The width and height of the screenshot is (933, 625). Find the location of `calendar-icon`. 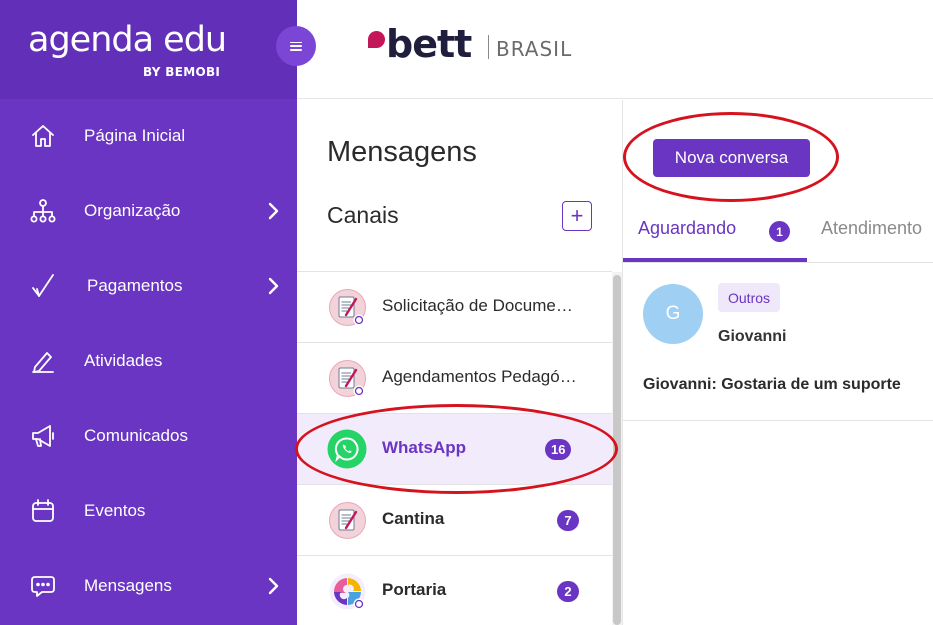

calendar-icon is located at coordinates (43, 511).